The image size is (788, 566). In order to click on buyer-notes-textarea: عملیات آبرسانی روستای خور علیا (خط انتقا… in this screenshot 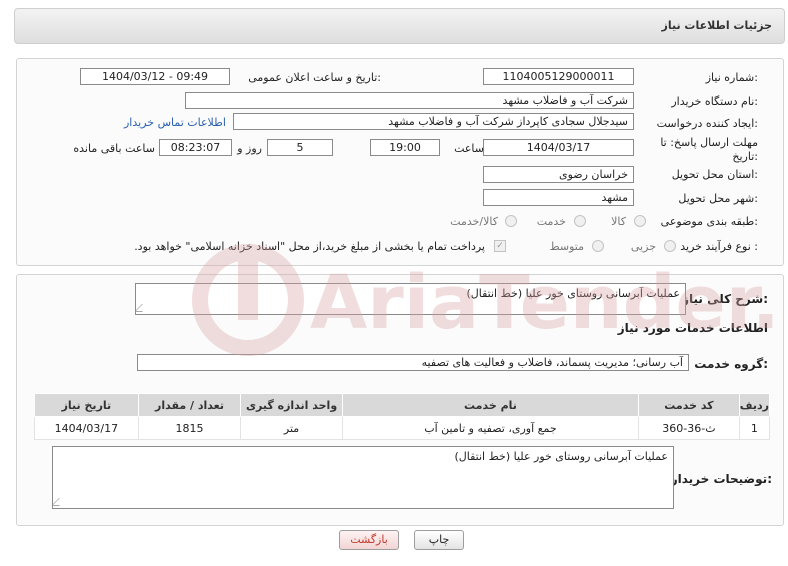, I will do `click(363, 477)`.